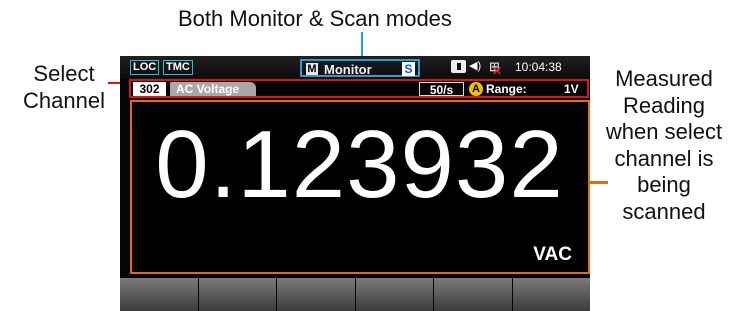 This screenshot has height=311, width=730. What do you see at coordinates (506, 89) in the screenshot?
I see `range-label: Range:` at bounding box center [506, 89].